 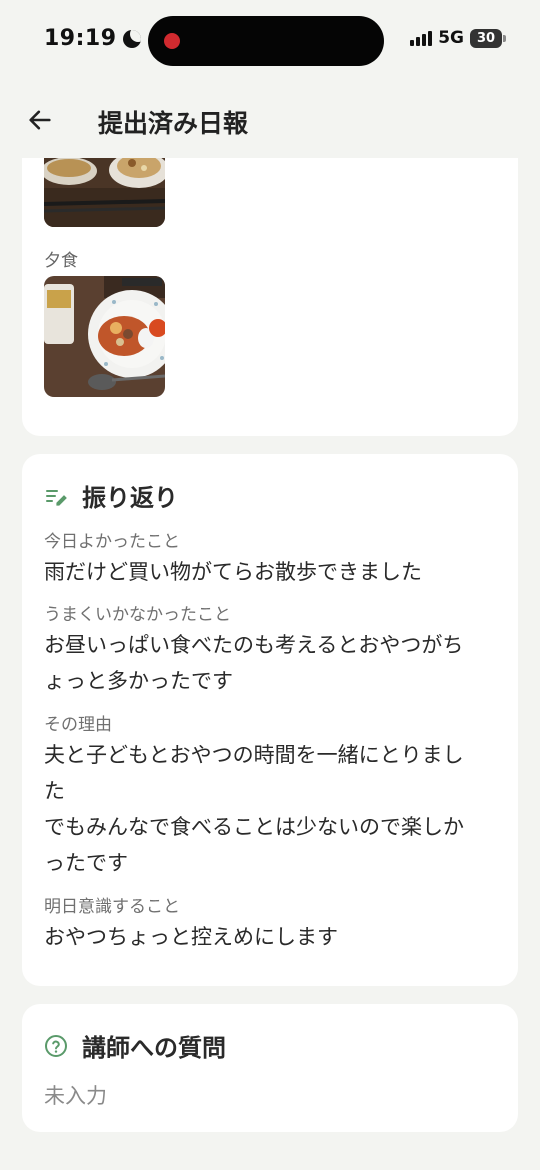 I want to click on dynamic-island, so click(x=266, y=41).